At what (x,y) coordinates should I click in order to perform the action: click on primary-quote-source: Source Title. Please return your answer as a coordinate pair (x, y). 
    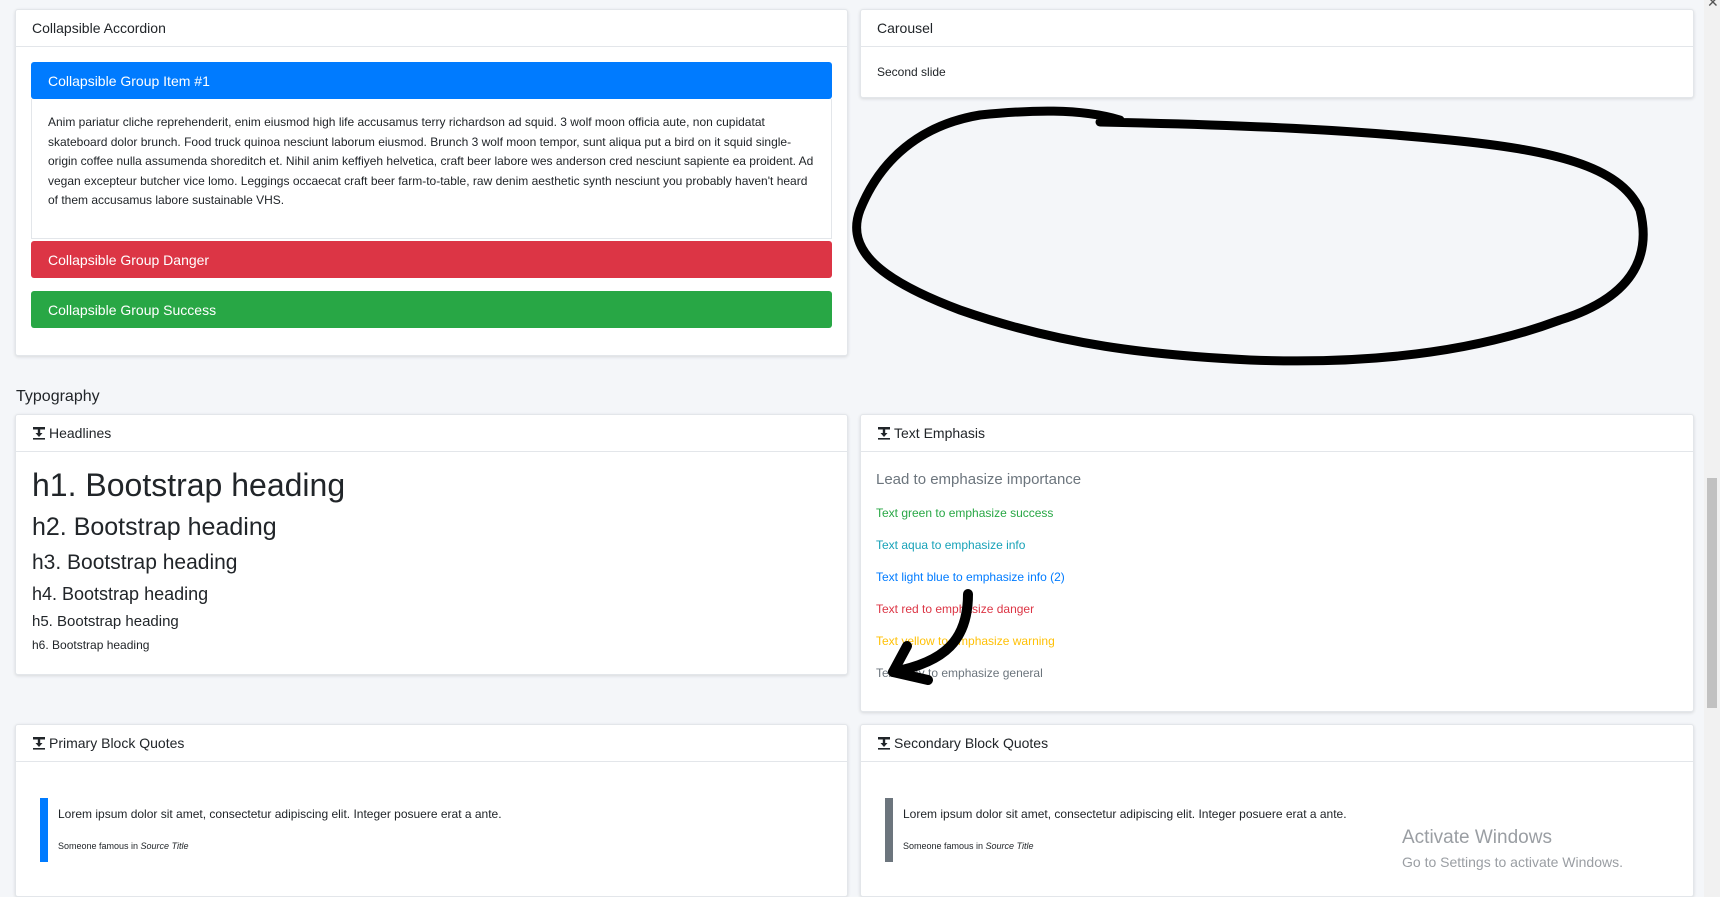
    Looking at the image, I should click on (164, 846).